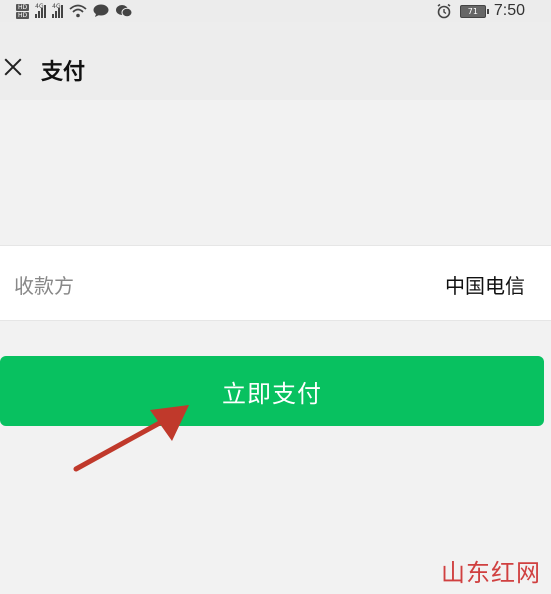 The height and width of the screenshot is (594, 551). I want to click on signal-icon-1: 4G, so click(41, 10).